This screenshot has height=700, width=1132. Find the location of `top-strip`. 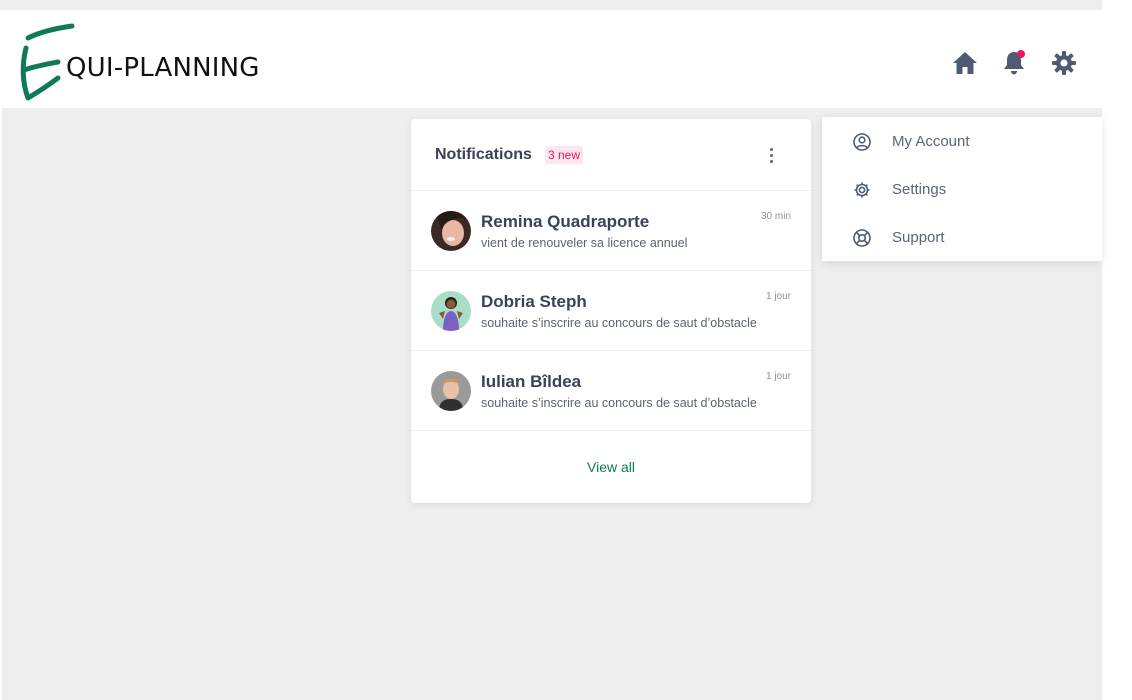

top-strip is located at coordinates (551, 5).